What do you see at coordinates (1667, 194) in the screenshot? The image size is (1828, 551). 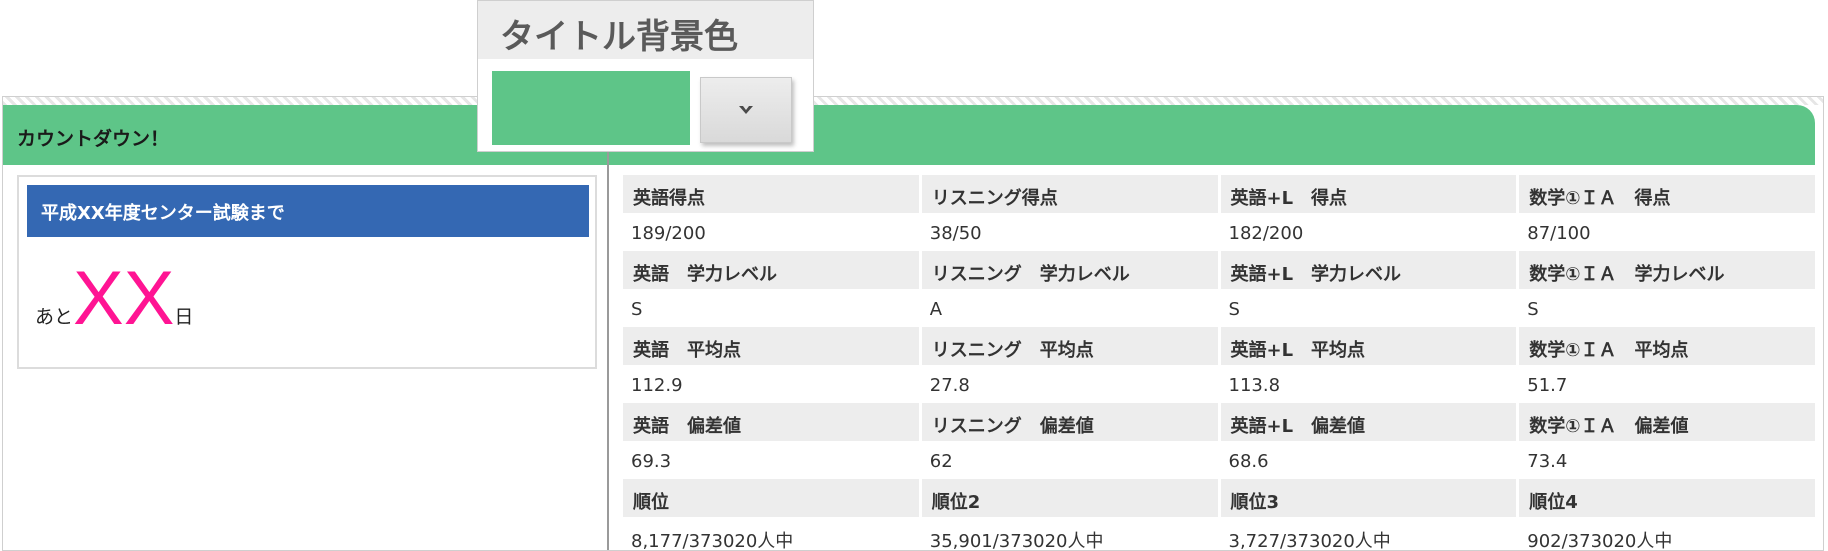 I see `grid-label: 数学①ＩＡ 得点` at bounding box center [1667, 194].